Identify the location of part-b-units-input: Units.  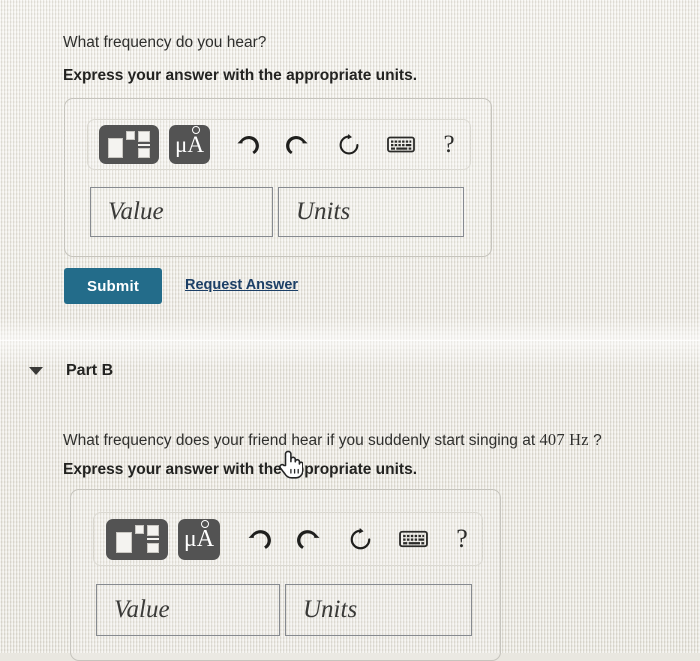
(378, 610).